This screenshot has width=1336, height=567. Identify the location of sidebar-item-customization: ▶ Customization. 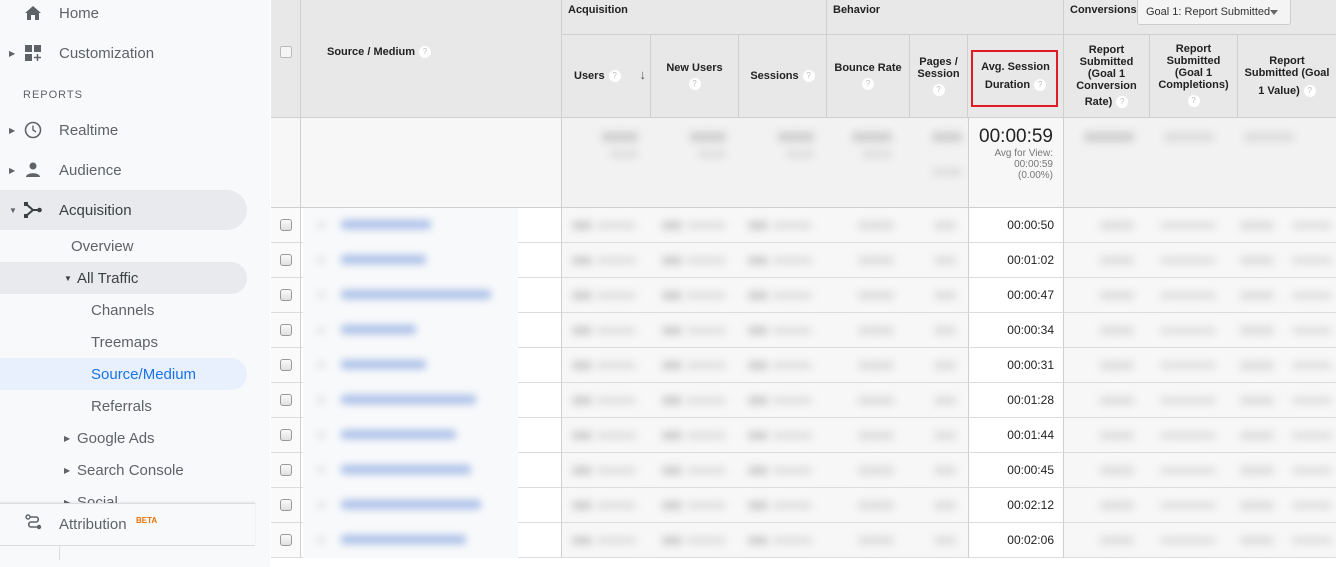
(123, 53).